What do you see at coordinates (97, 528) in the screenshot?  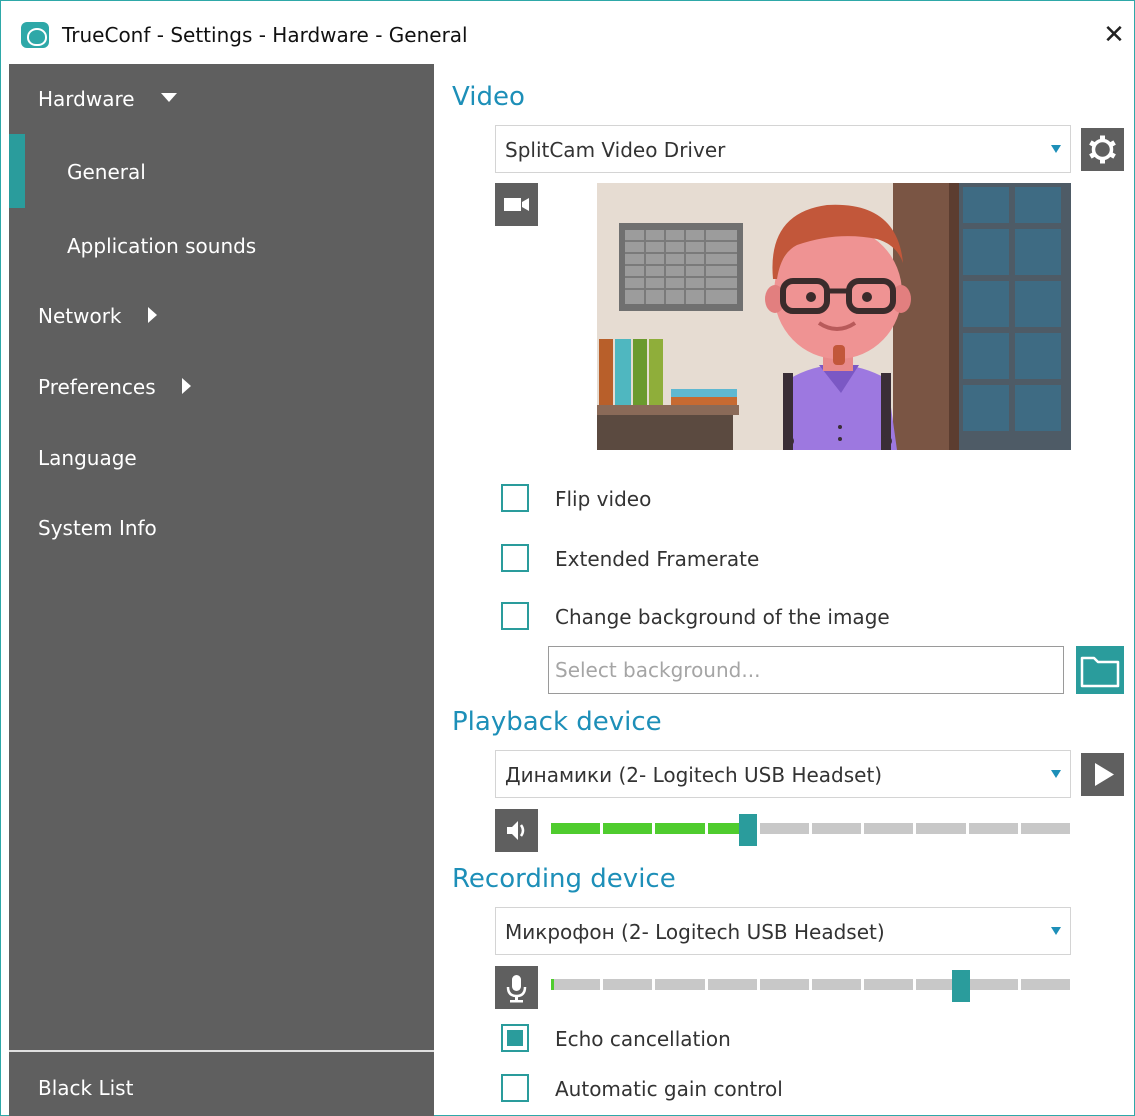 I see `sidebar-item-system-info: System Info` at bounding box center [97, 528].